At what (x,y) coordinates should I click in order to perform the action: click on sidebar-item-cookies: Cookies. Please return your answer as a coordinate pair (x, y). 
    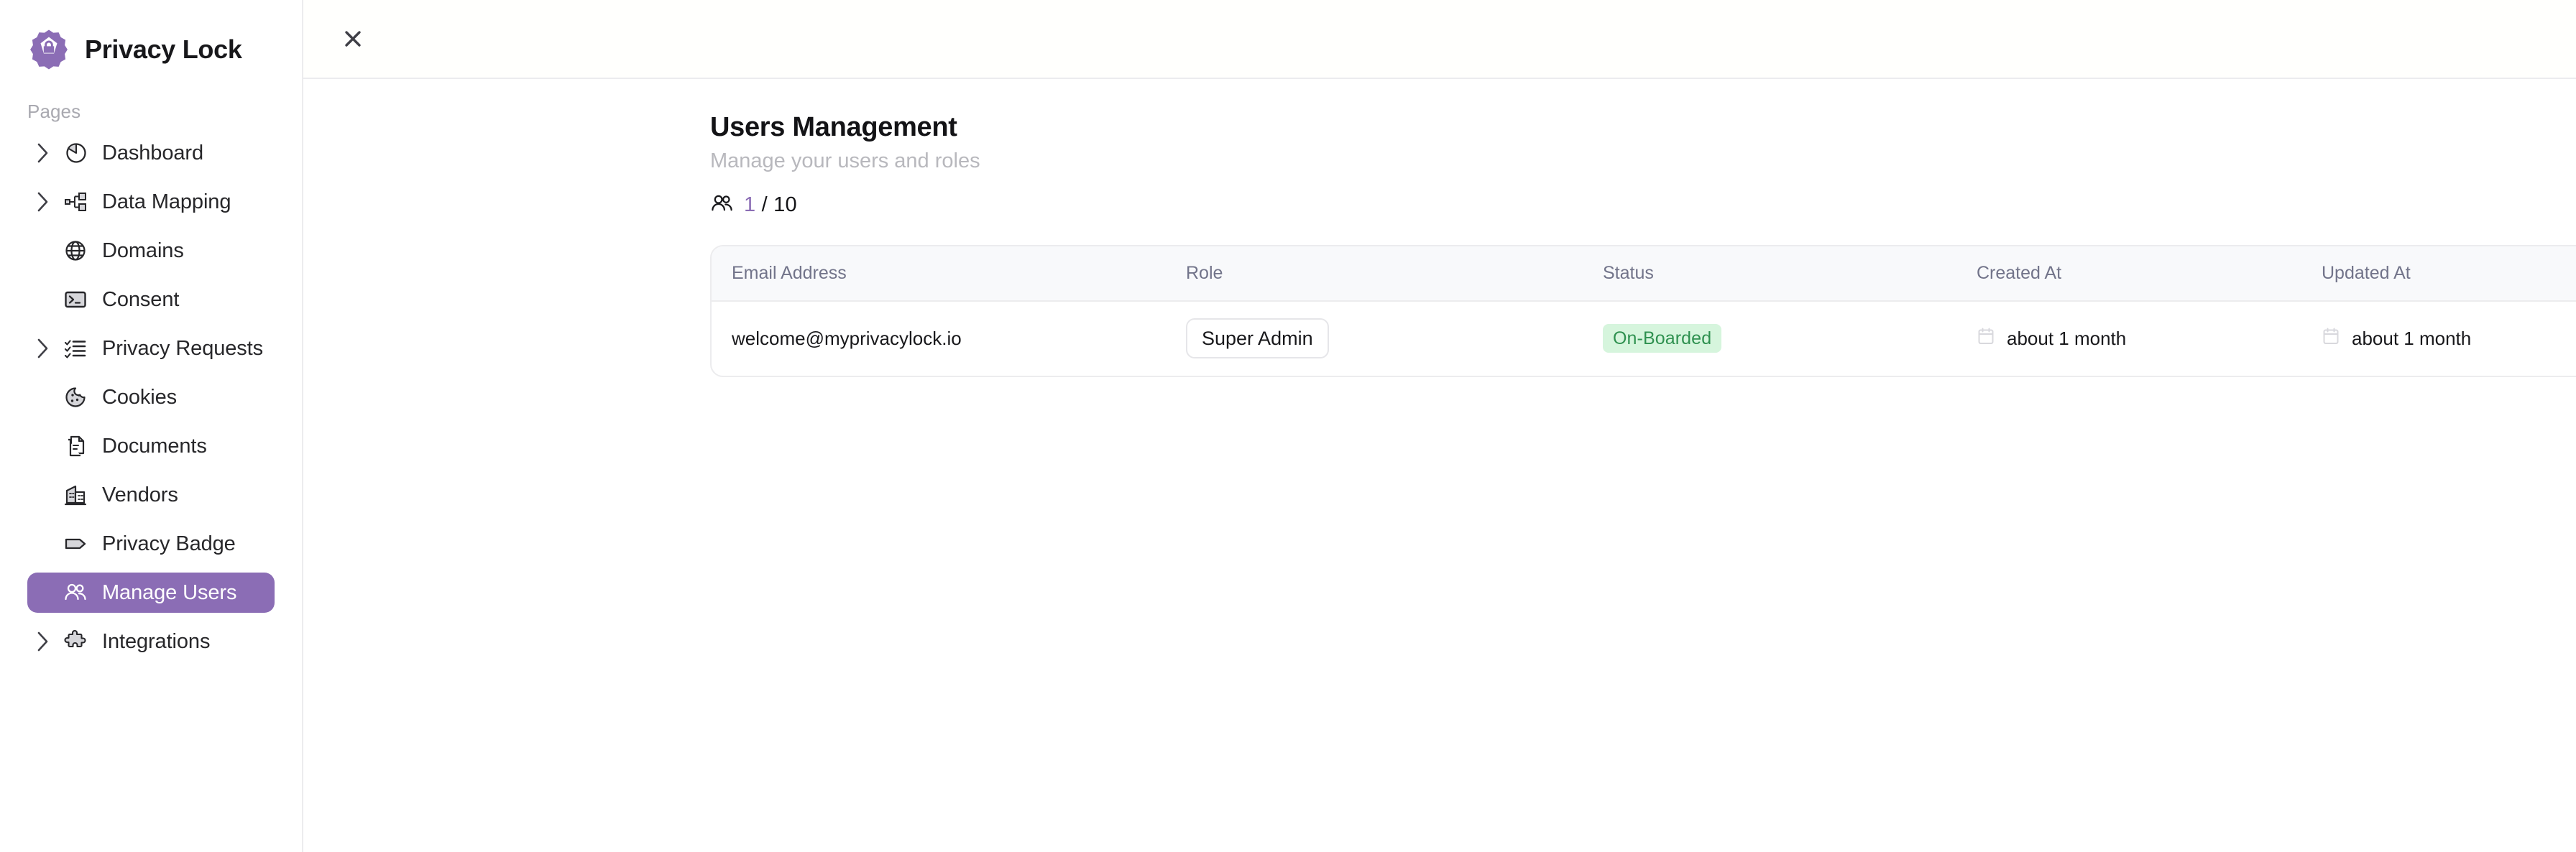
    Looking at the image, I should click on (151, 397).